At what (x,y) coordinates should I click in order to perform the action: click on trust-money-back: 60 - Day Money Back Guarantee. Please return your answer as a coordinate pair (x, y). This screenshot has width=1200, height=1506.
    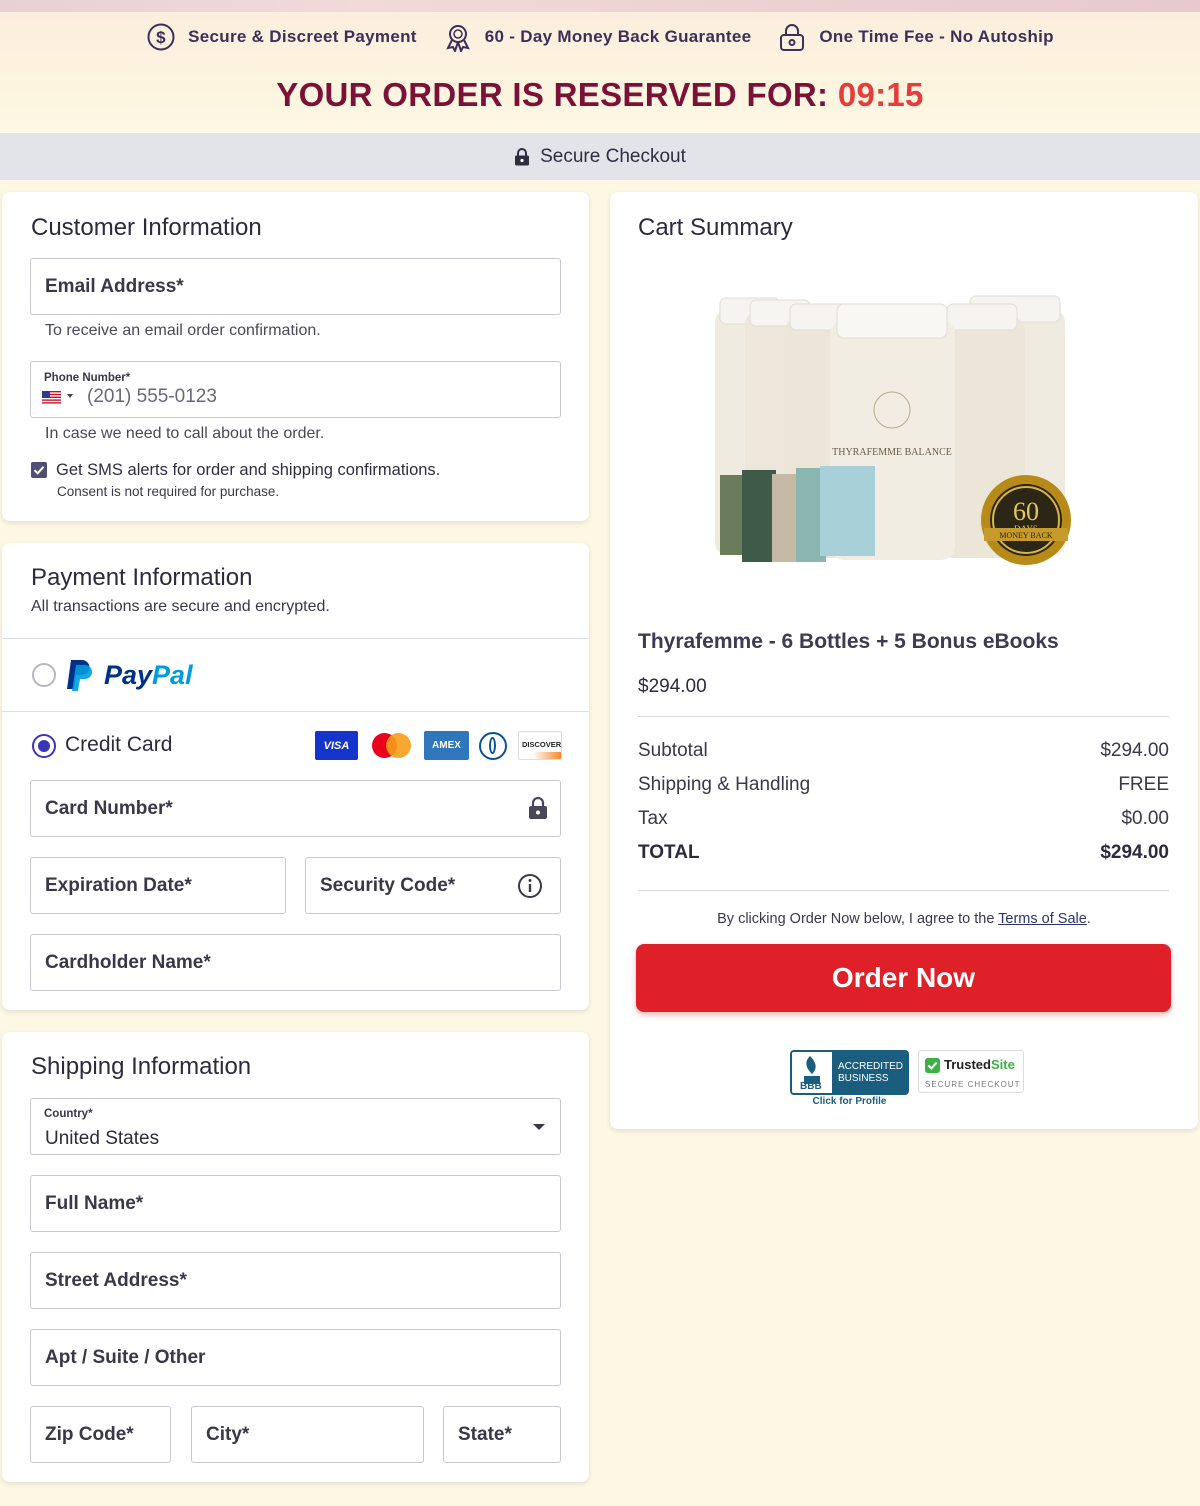
    Looking at the image, I should click on (597, 37).